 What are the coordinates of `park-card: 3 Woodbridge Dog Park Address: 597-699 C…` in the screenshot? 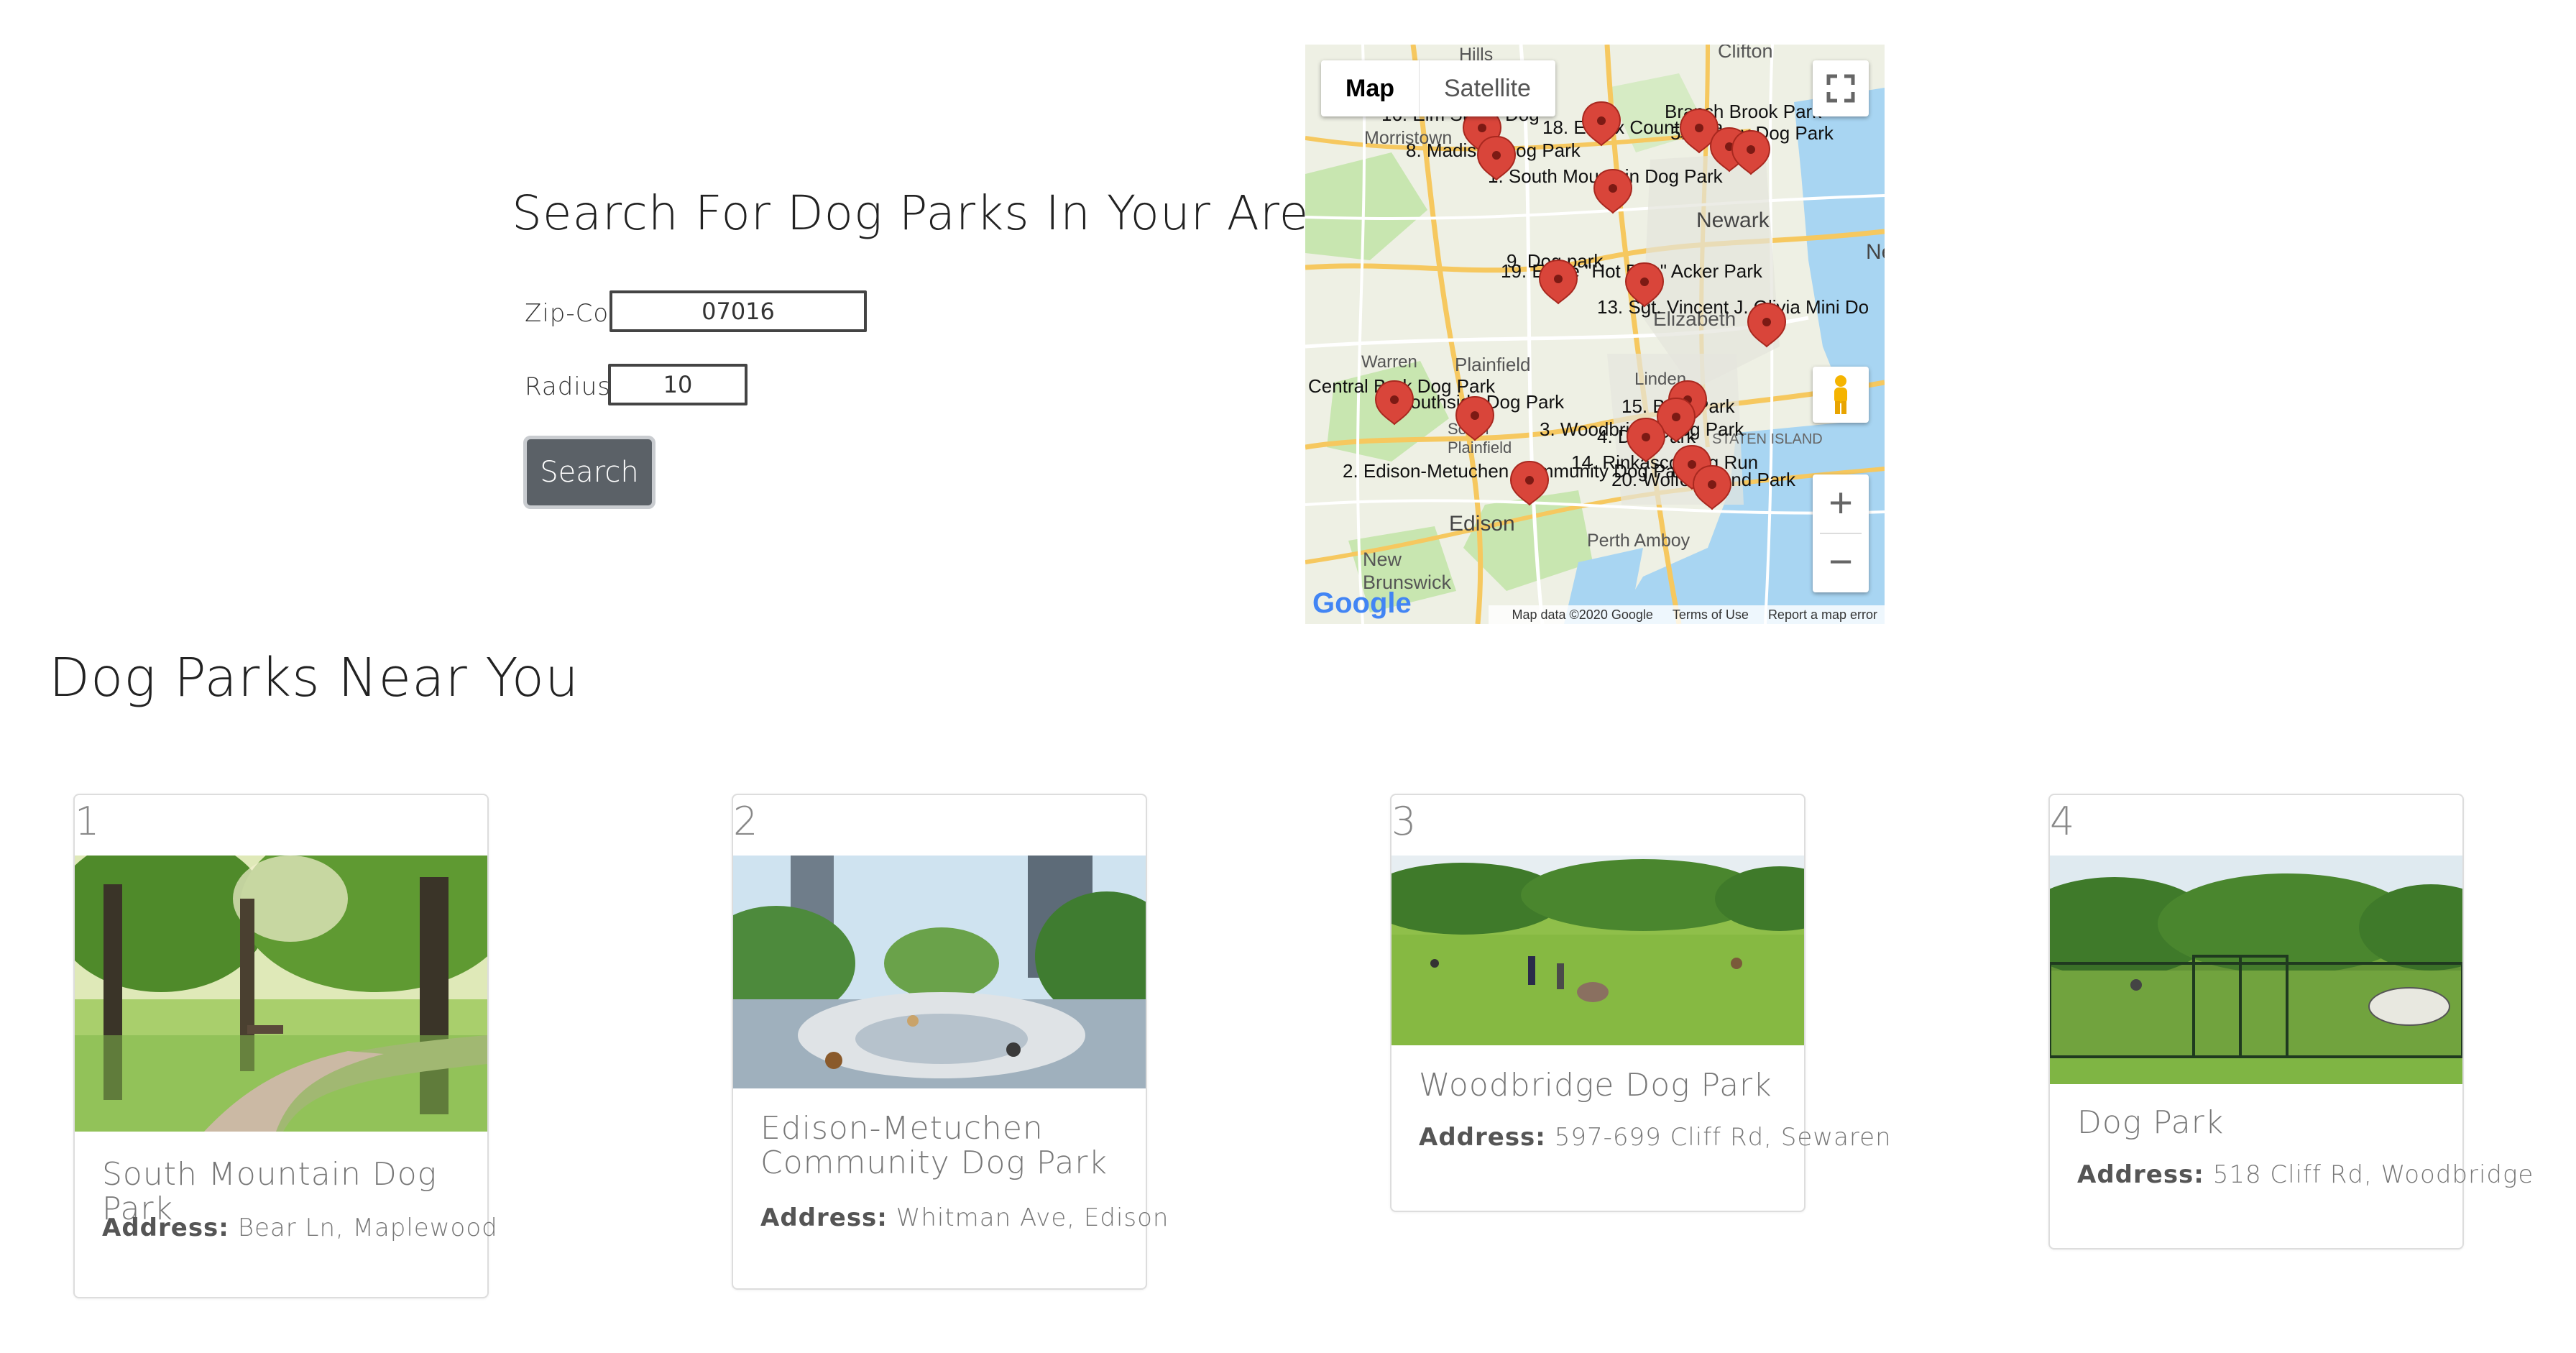 It's located at (1640, 1003).